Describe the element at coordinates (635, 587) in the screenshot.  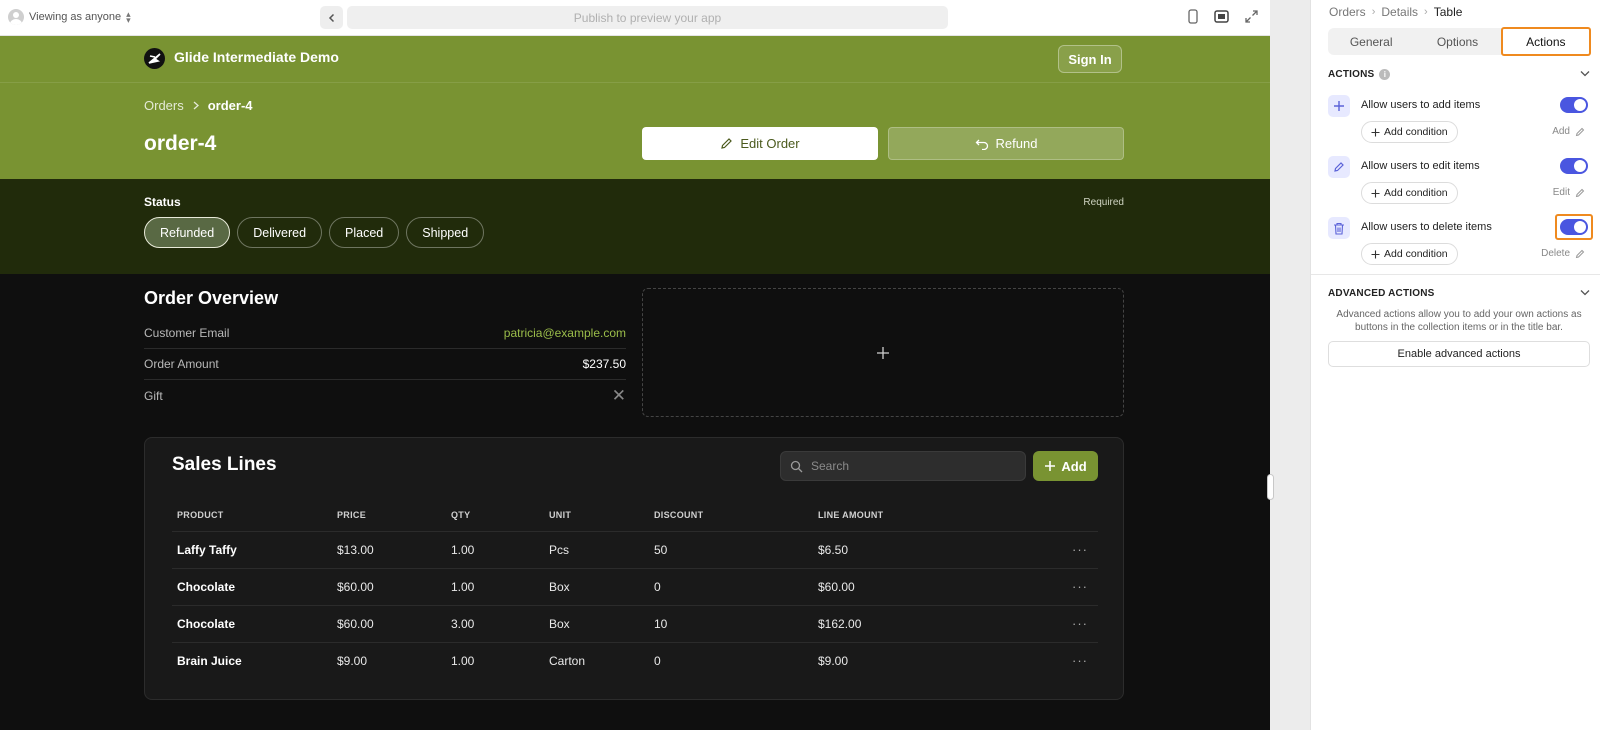
I see `table-row: Chocolate $60.00 1.00 Box 0 $60.00 ···` at that location.